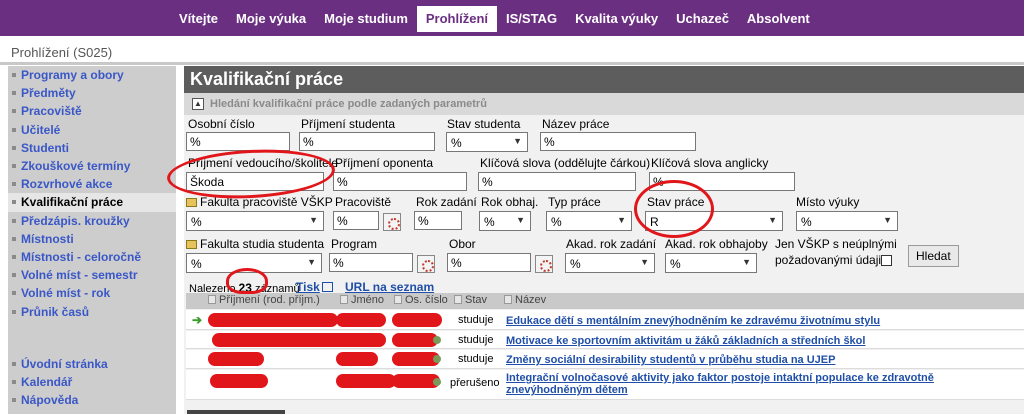 This screenshot has height=414, width=1024. What do you see at coordinates (426, 264) in the screenshot?
I see `program-picker-button` at bounding box center [426, 264].